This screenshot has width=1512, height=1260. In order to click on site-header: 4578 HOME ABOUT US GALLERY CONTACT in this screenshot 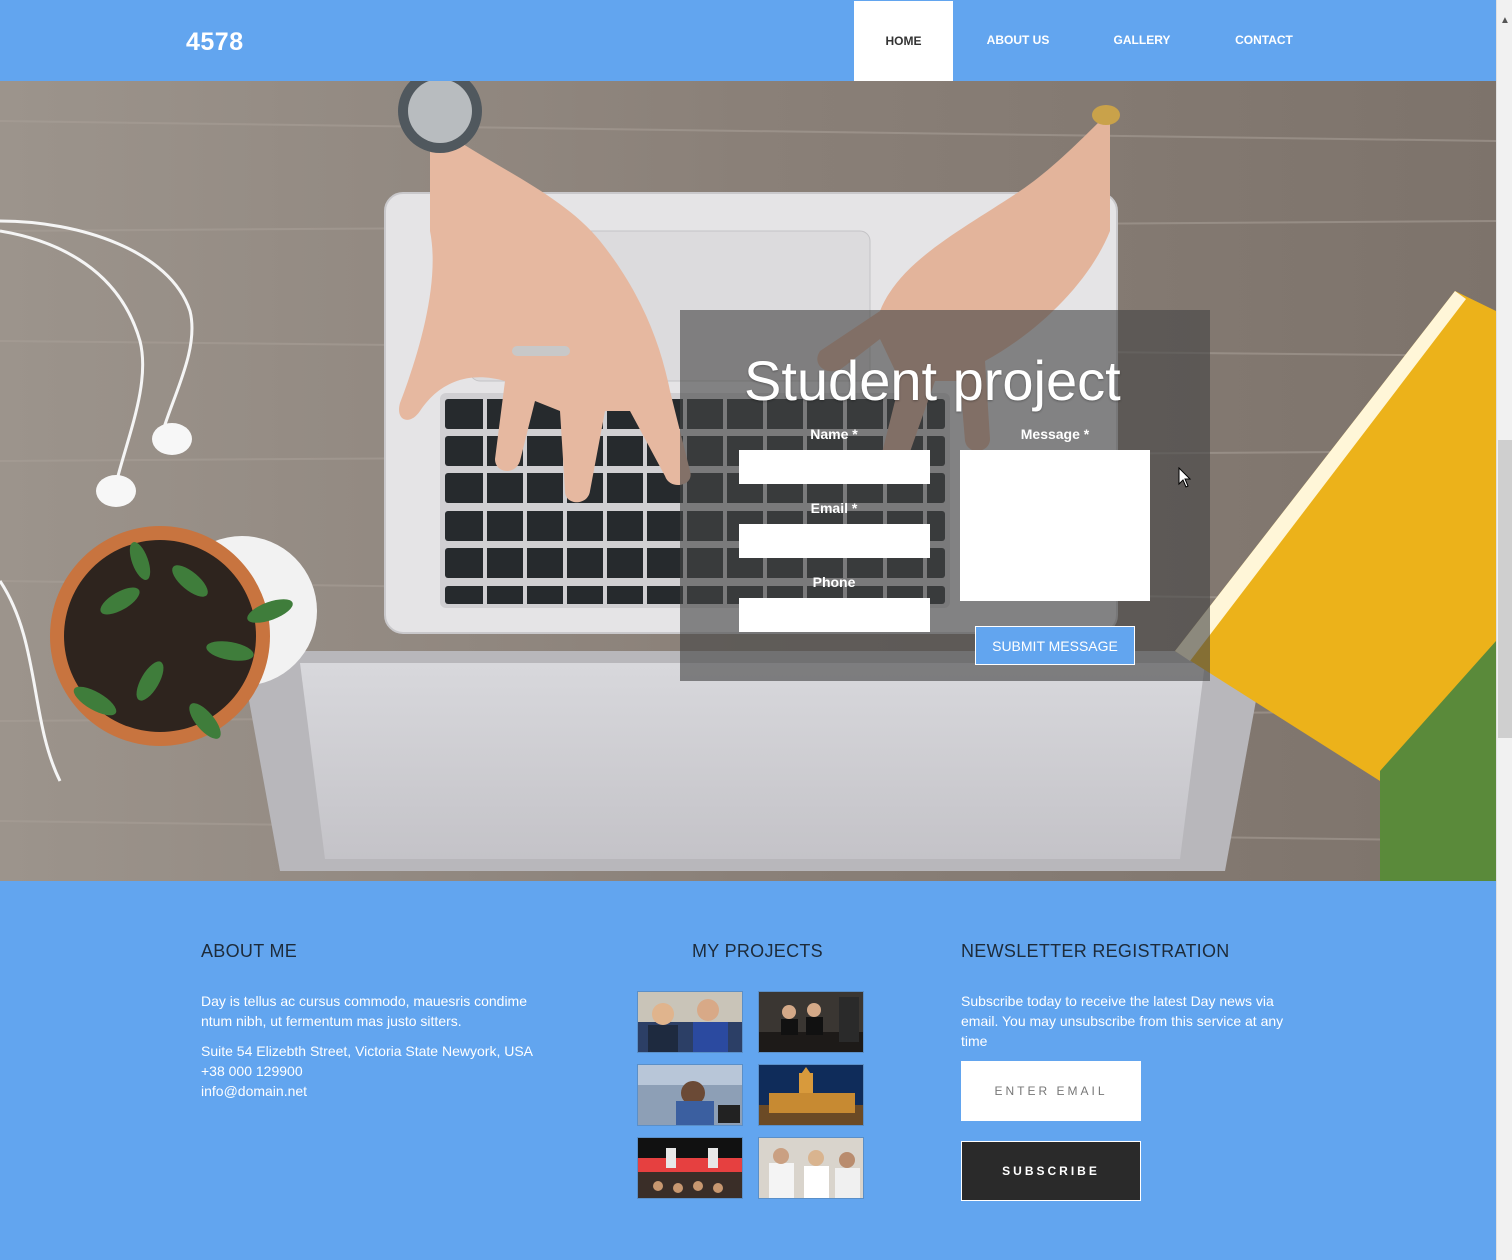, I will do `click(748, 40)`.